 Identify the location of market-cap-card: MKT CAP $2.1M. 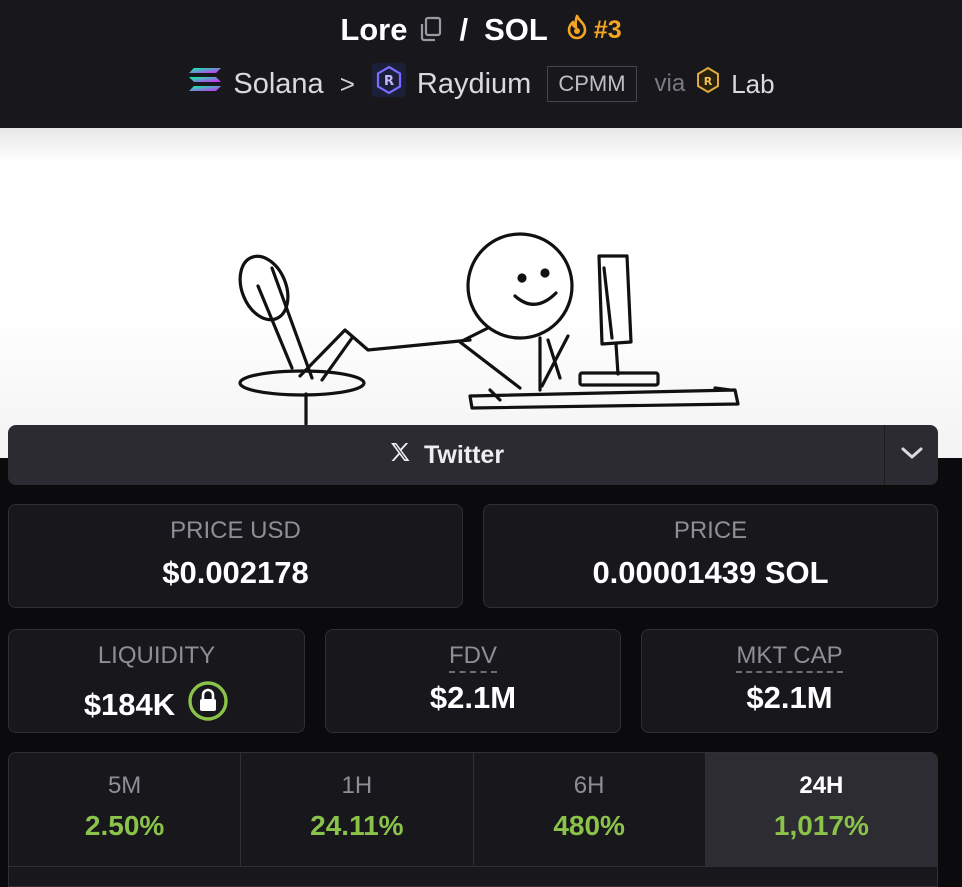
(789, 681).